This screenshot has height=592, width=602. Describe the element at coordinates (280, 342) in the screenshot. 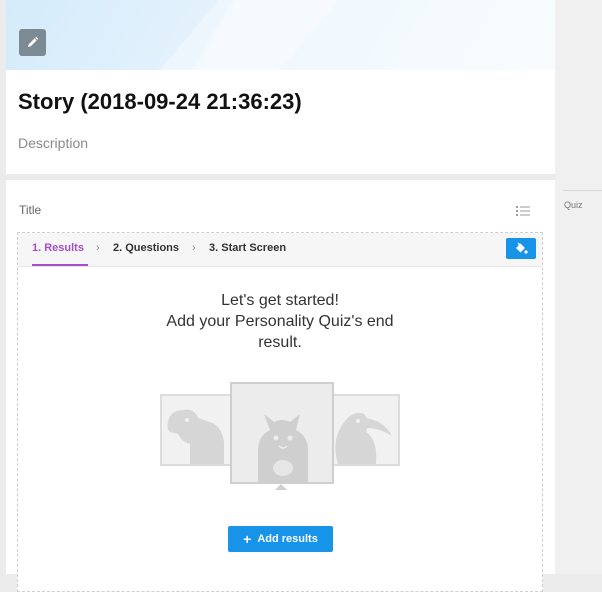

I see `intro-line-3: result.` at that location.